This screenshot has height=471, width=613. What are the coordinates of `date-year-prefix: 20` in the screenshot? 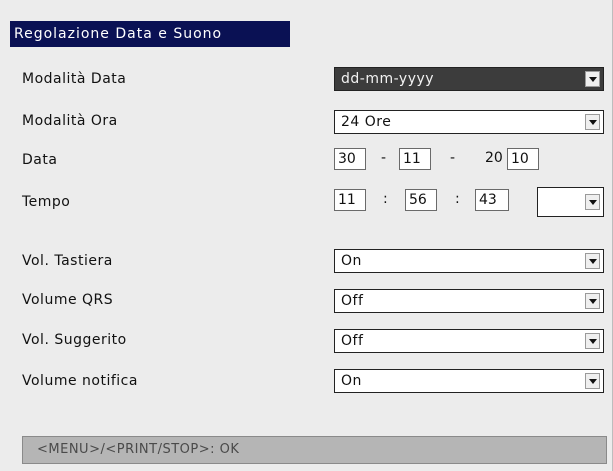 It's located at (494, 158).